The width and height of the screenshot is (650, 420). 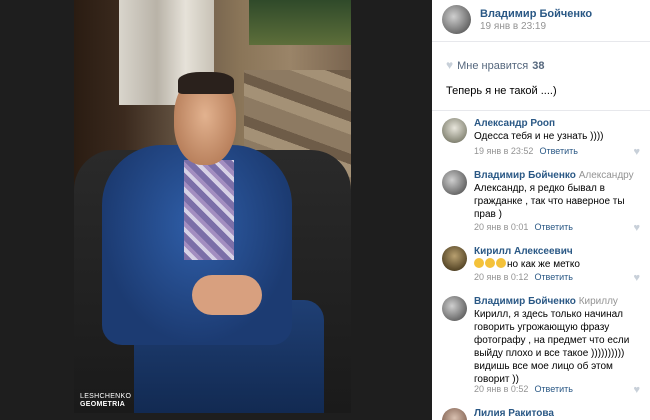 I want to click on comment-date: 20 янв в 0:01, so click(x=501, y=227).